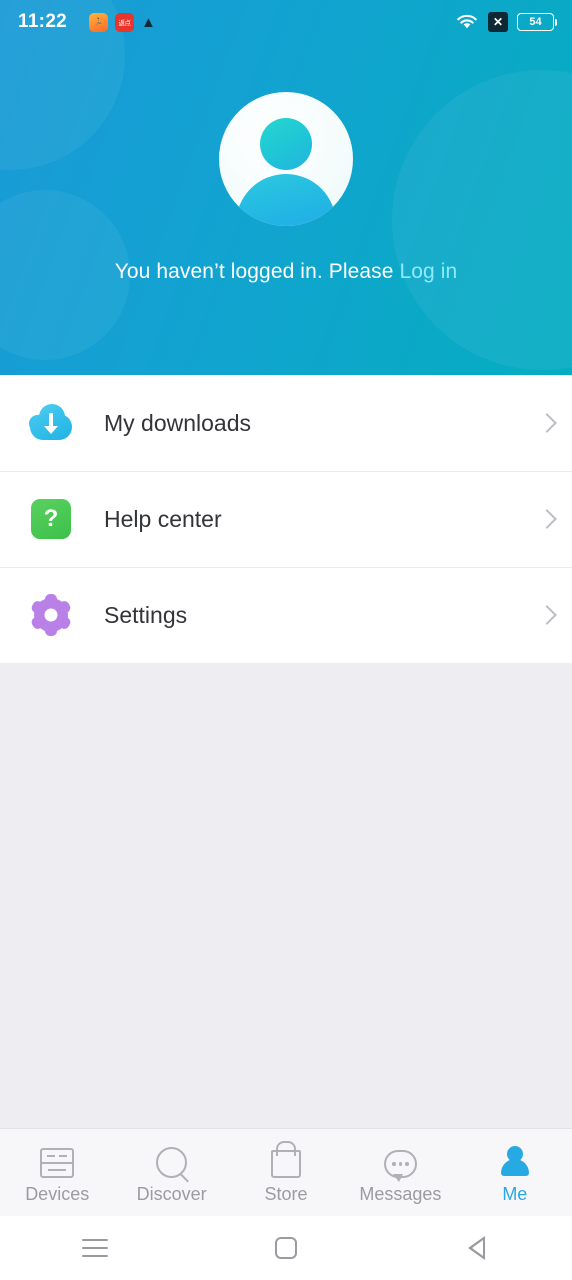 The height and width of the screenshot is (1280, 572). What do you see at coordinates (515, 1159) in the screenshot?
I see `person-icon` at bounding box center [515, 1159].